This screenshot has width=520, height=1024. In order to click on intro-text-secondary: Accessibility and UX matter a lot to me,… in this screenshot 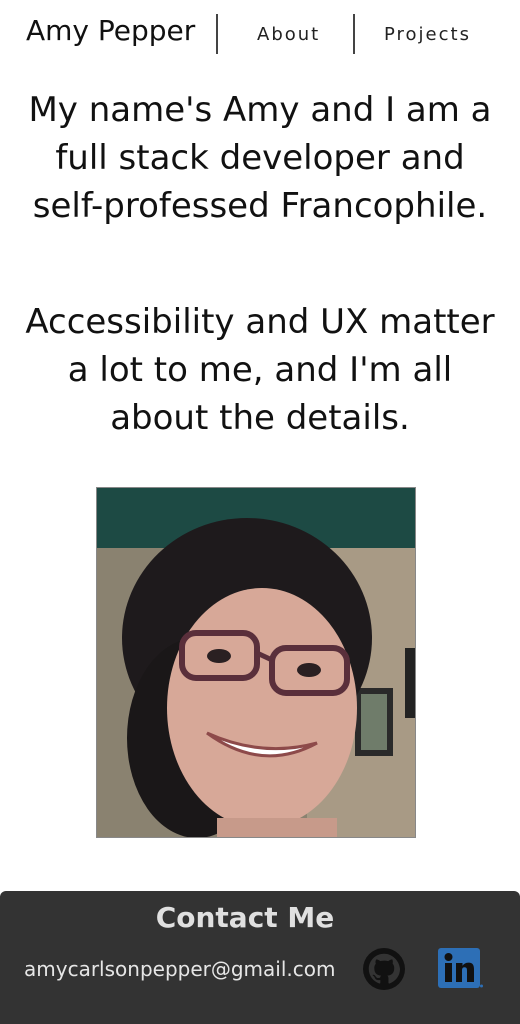, I will do `click(260, 370)`.